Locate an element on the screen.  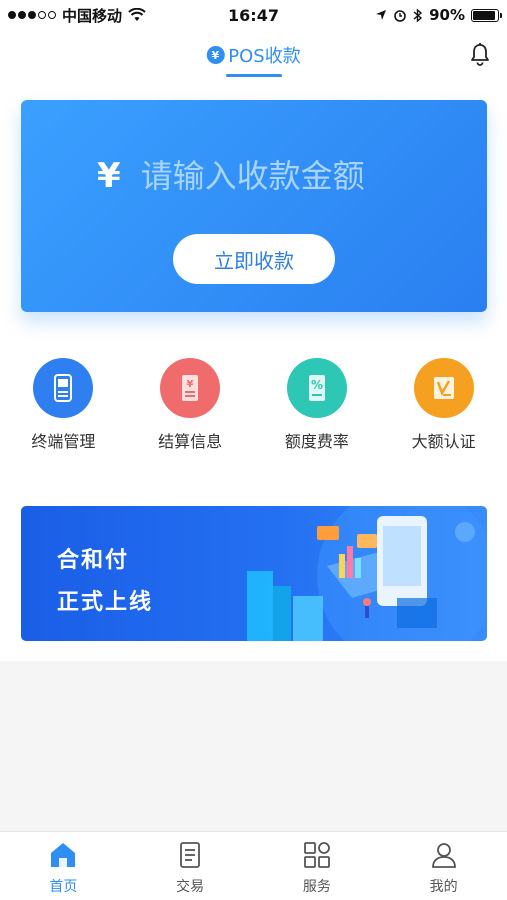
tab-services: 服务 is located at coordinates (317, 866).